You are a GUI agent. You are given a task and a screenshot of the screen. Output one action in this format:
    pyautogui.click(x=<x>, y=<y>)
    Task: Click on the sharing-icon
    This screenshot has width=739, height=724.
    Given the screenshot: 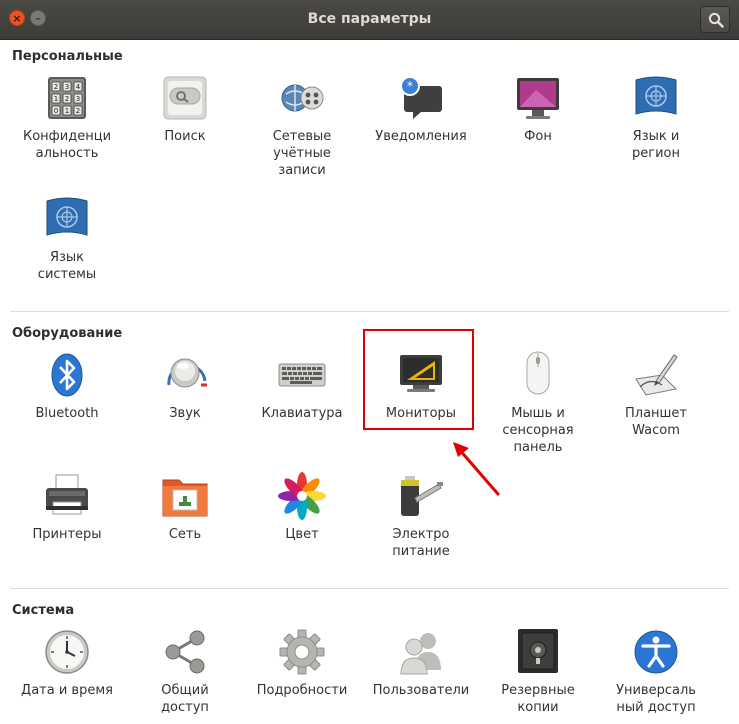 What is the action you would take?
    pyautogui.click(x=185, y=652)
    